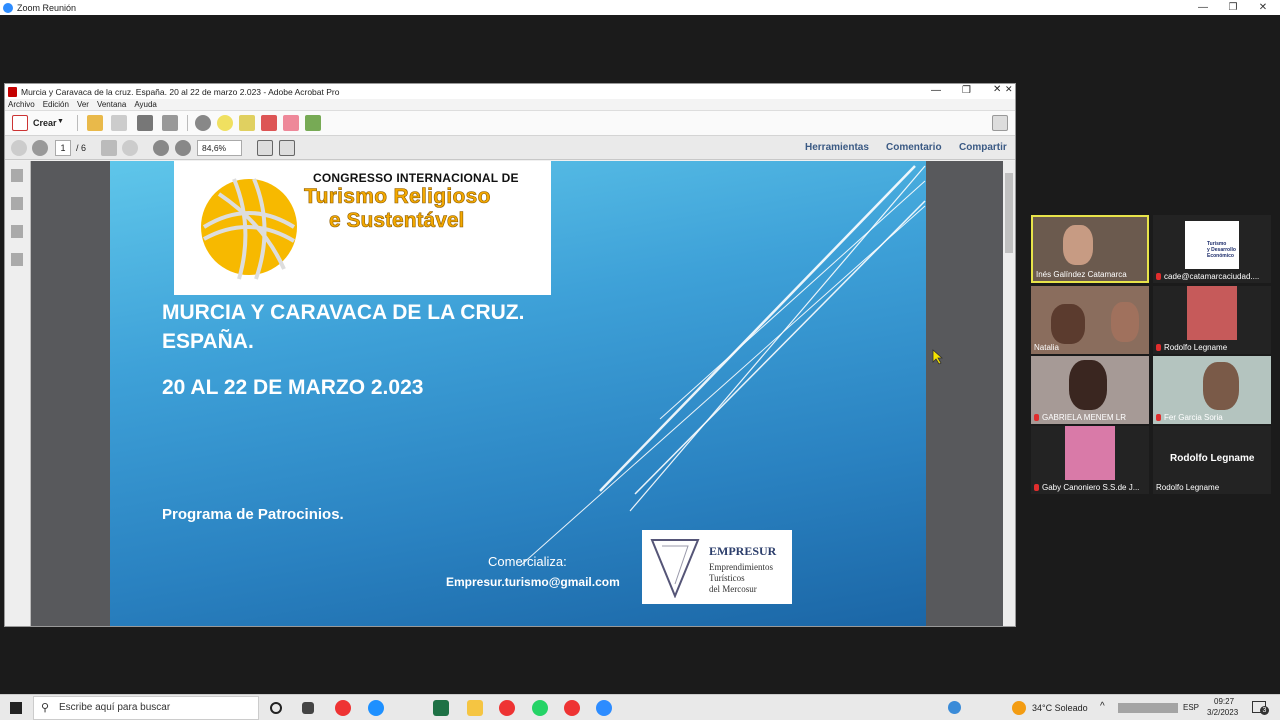 The height and width of the screenshot is (720, 1280). I want to click on slide-heading-line1: MURCIA Y CARAVACA DE LA CRUZ., so click(343, 312).